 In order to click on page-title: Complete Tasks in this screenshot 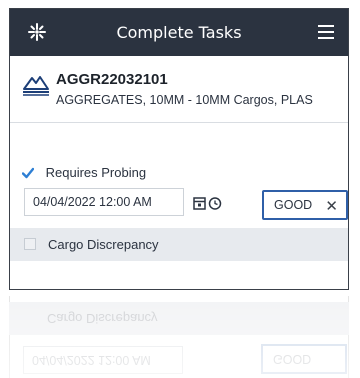, I will do `click(179, 32)`.